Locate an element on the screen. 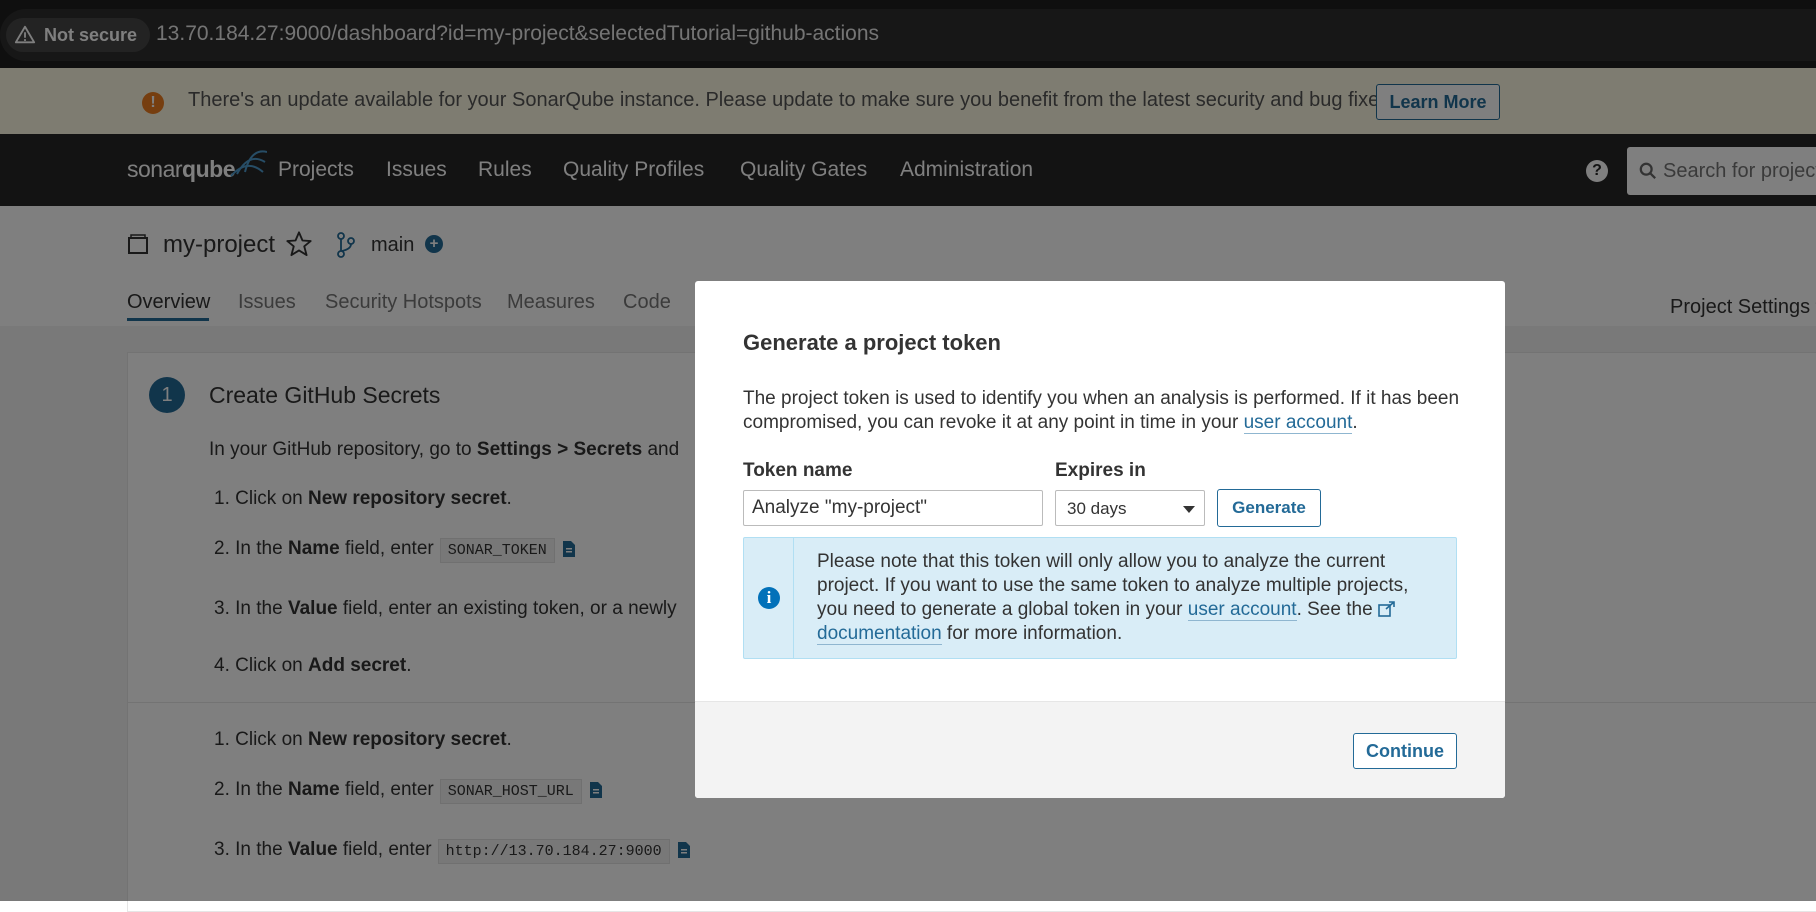 The image size is (1816, 912). info-icon: i is located at coordinates (769, 598).